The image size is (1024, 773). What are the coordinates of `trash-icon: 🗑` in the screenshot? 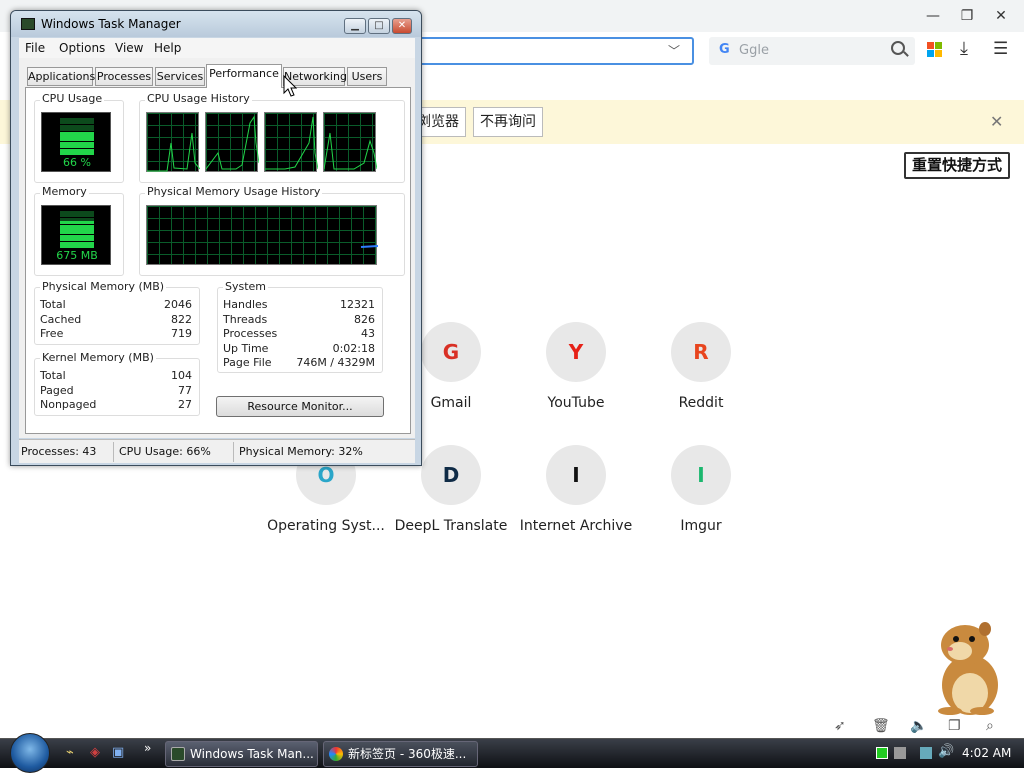 It's located at (881, 726).